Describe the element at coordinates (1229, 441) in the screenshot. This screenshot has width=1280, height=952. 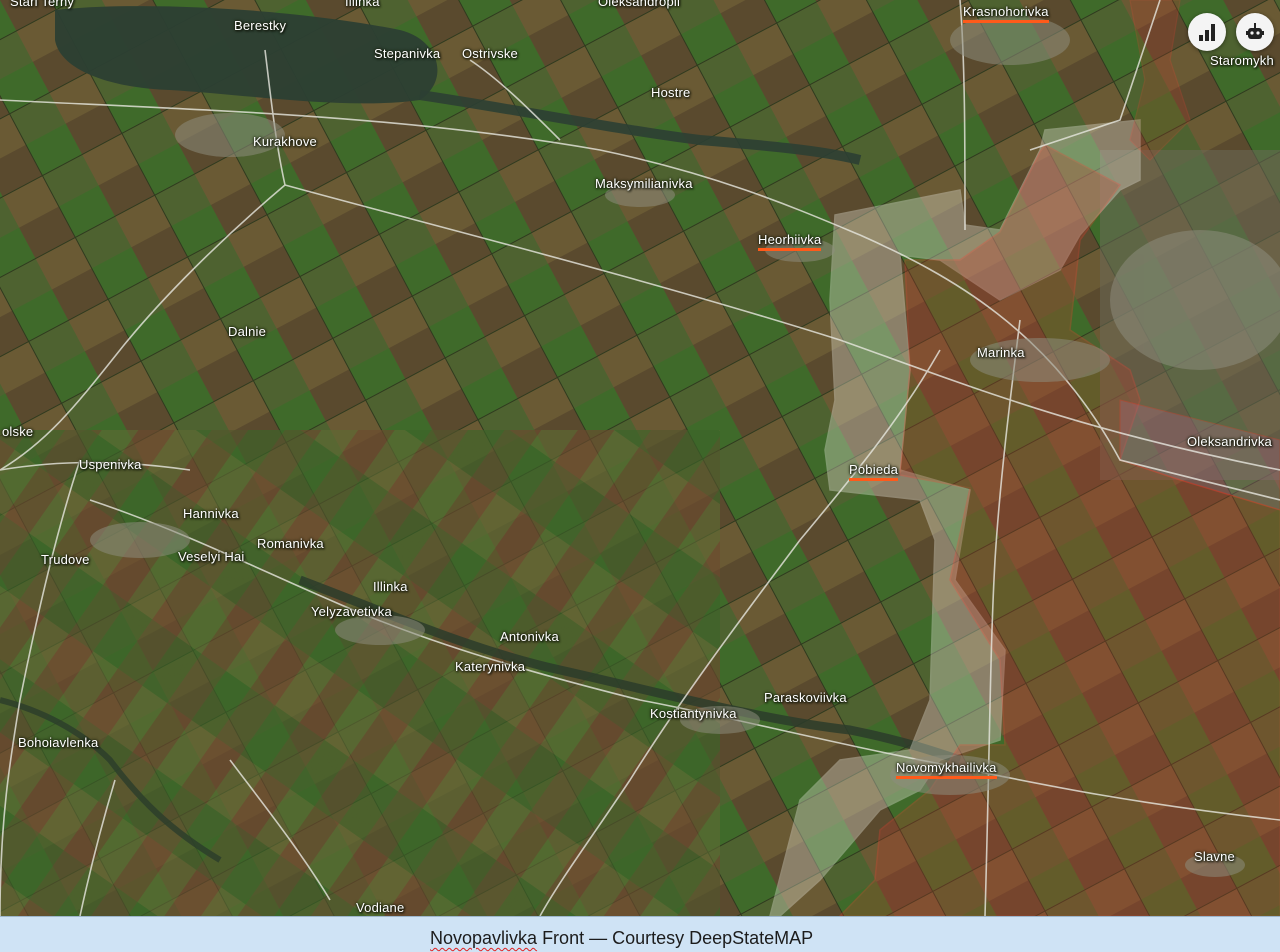
I see `place-label-oleksandrivka: Oleksandrivka` at that location.